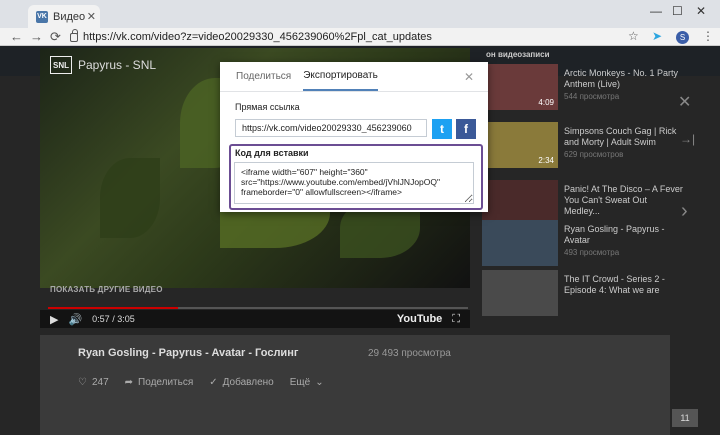  I want to click on embed-code-label: Код для вставки, so click(272, 153).